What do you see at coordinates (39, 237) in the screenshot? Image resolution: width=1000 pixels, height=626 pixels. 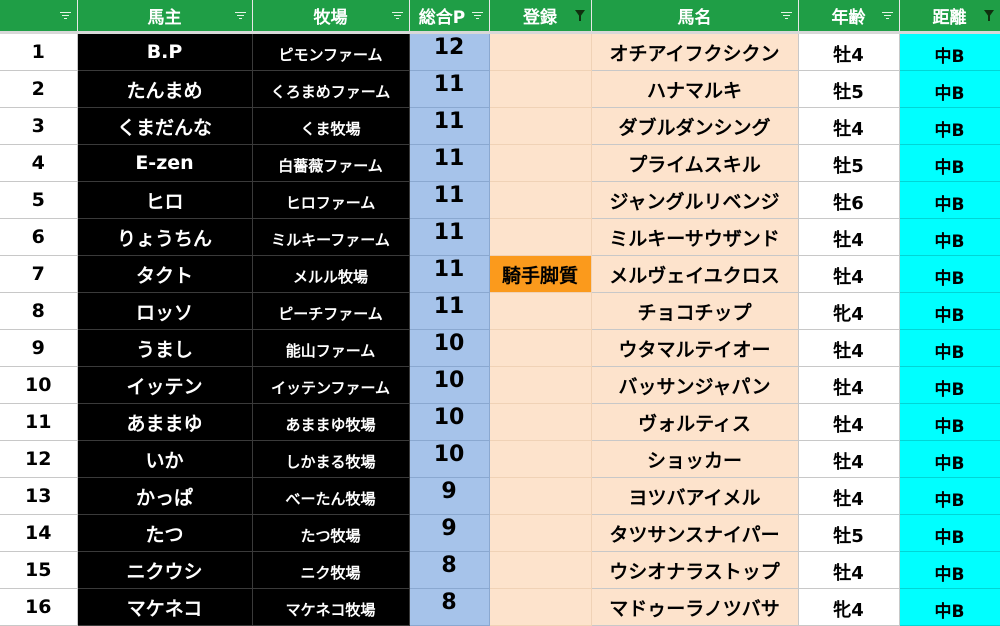 I see `row-number: 6` at bounding box center [39, 237].